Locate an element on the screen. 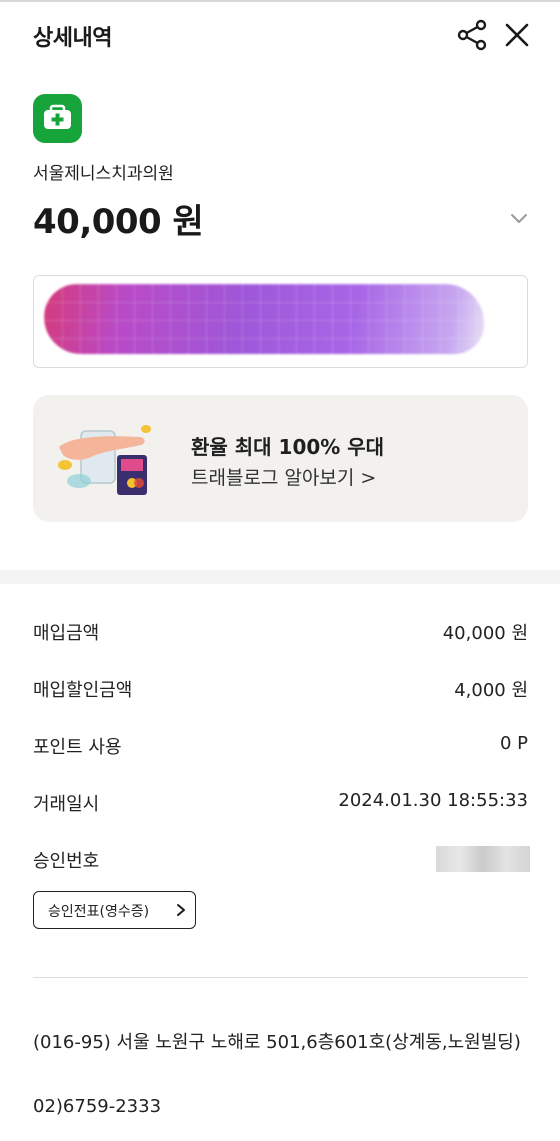 Image resolution: width=560 pixels, height=1141 pixels. divider-line is located at coordinates (280, 977).